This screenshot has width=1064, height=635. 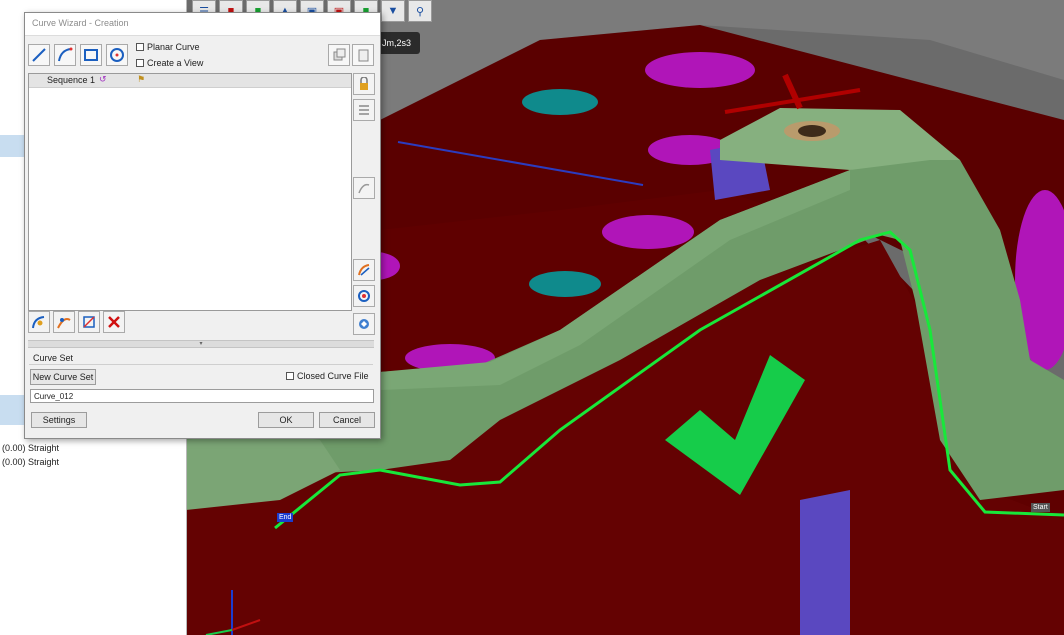 What do you see at coordinates (364, 270) in the screenshot?
I see `trim-icon` at bounding box center [364, 270].